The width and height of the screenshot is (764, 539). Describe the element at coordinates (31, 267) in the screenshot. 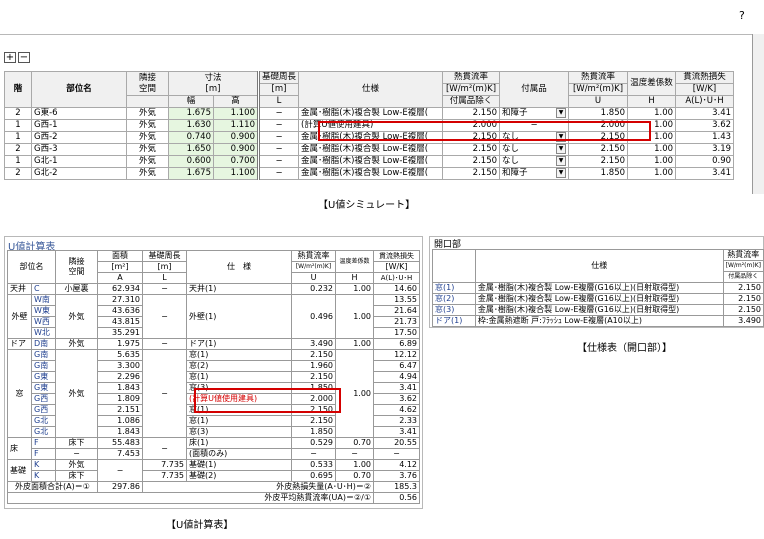

I see `calc-header-name: 部位名` at that location.